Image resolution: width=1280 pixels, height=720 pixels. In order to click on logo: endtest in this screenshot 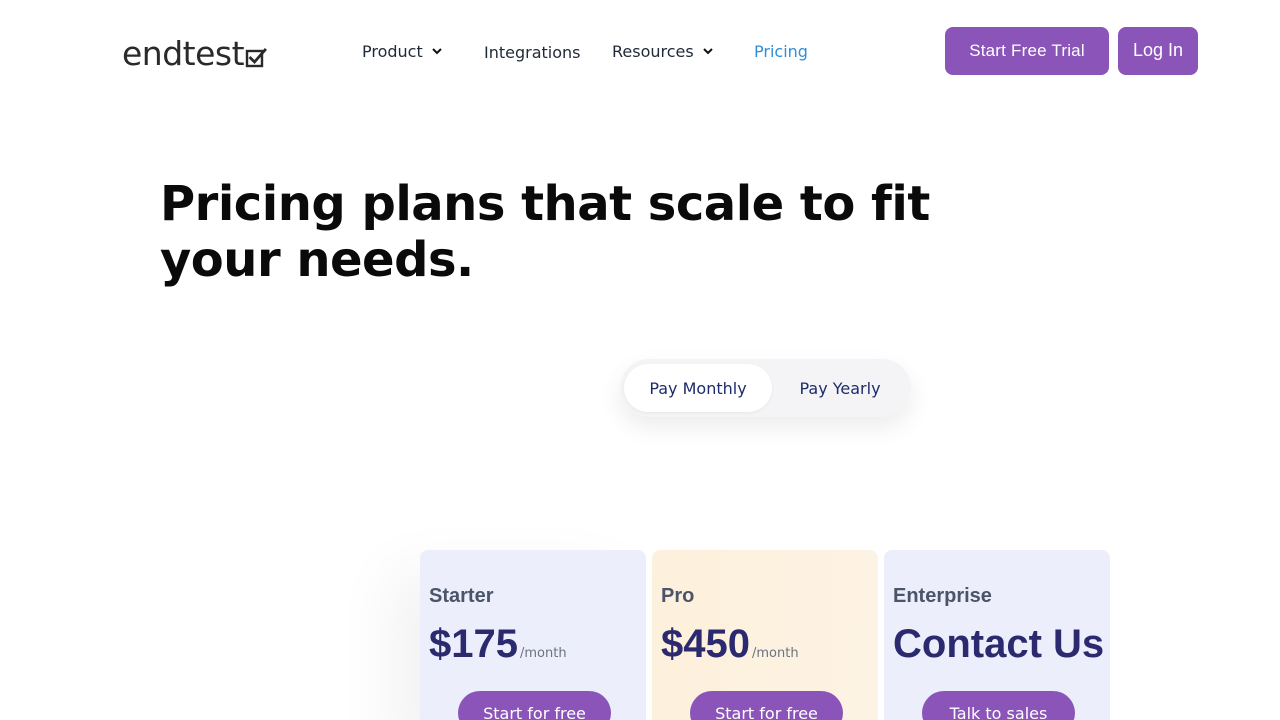, I will do `click(195, 53)`.